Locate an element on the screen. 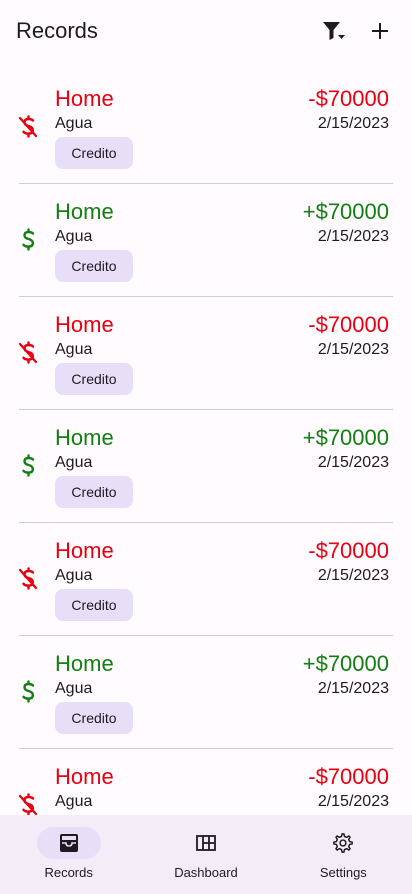  nav-item-records: Records is located at coordinates (68, 854).